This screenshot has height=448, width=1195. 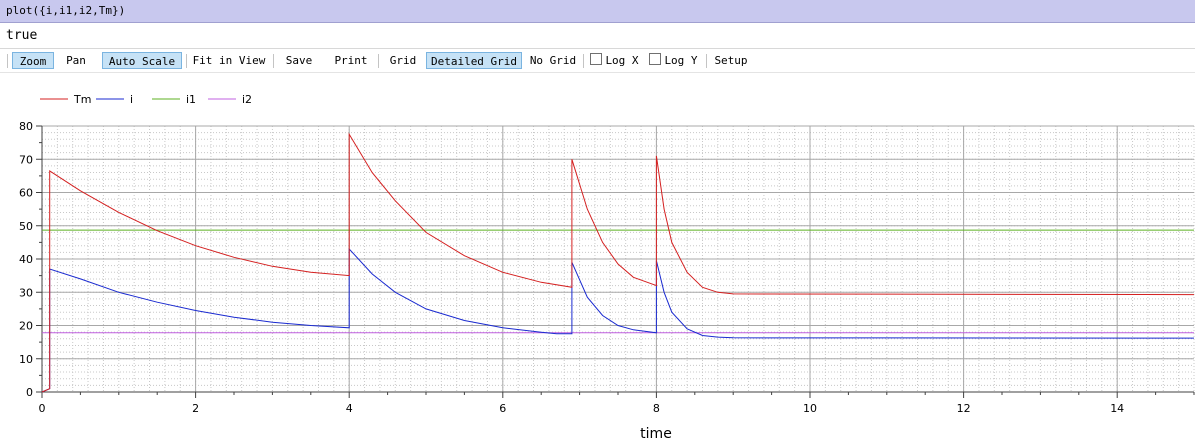 What do you see at coordinates (146, 99) in the screenshot?
I see `legend: Tm i i1 i2` at bounding box center [146, 99].